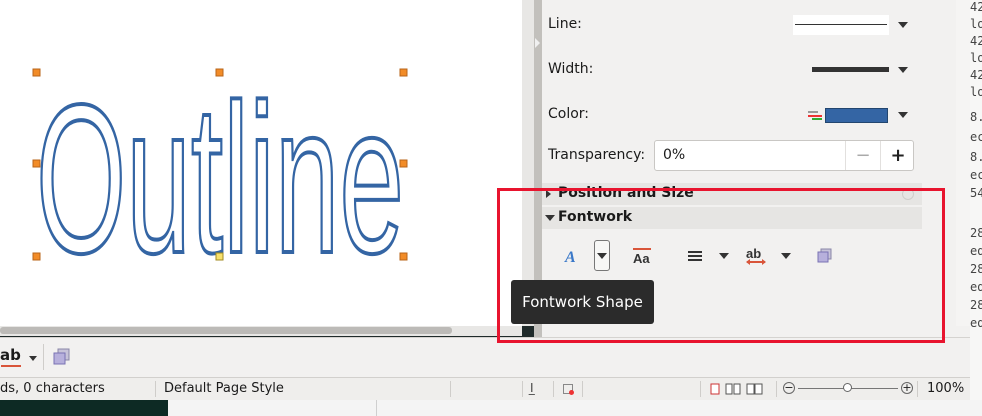 The height and width of the screenshot is (416, 982). Describe the element at coordinates (733, 391) in the screenshot. I see `multi-page-view-icon` at that location.